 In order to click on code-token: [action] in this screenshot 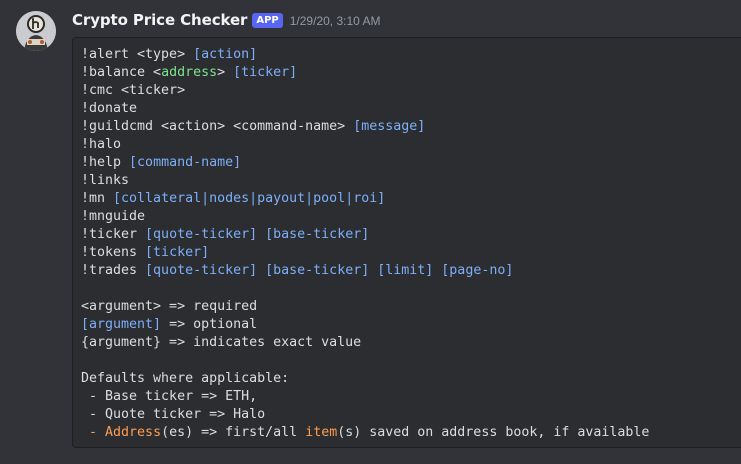, I will do `click(225, 54)`.